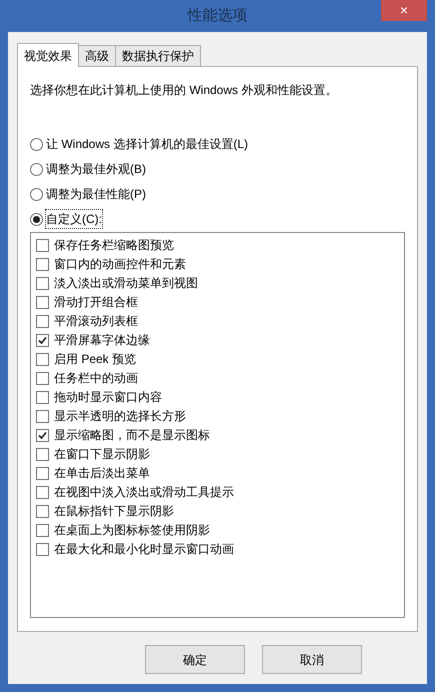 Image resolution: width=435 pixels, height=692 pixels. I want to click on dialog-button: 取消, so click(312, 659).